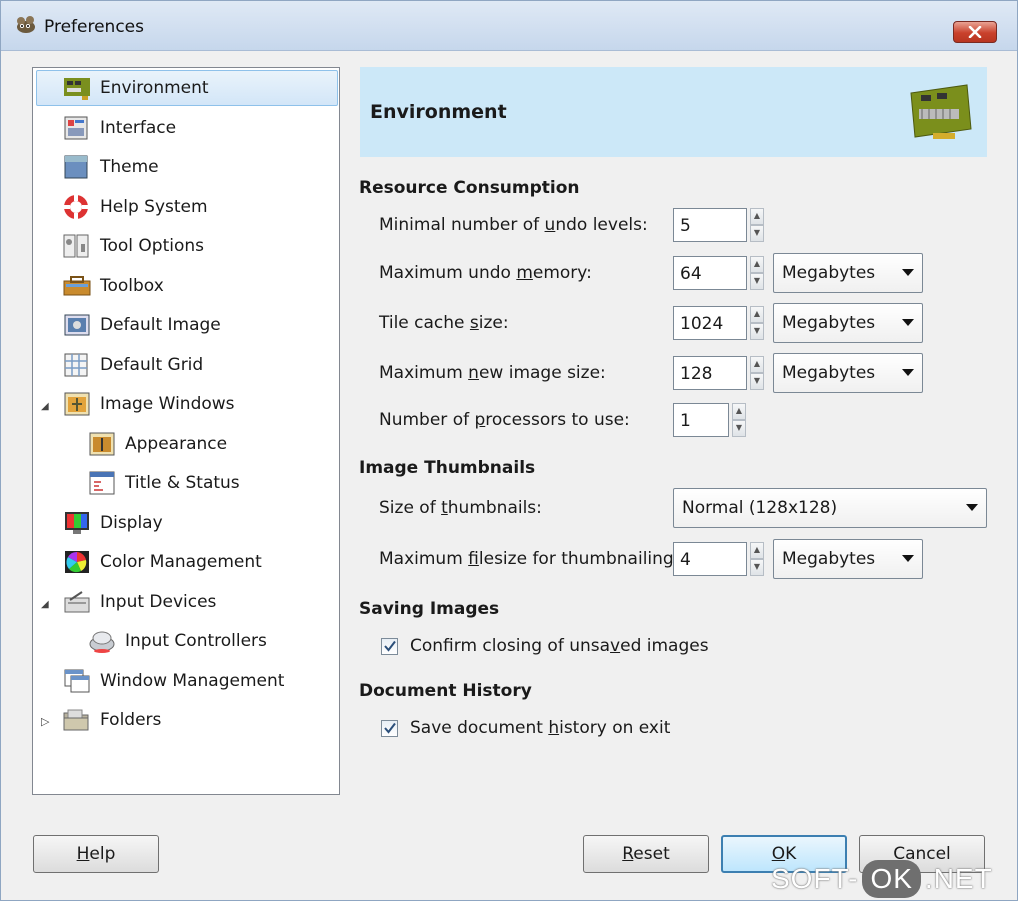  I want to click on new-image-size-unit-select: Megabytes, so click(848, 373).